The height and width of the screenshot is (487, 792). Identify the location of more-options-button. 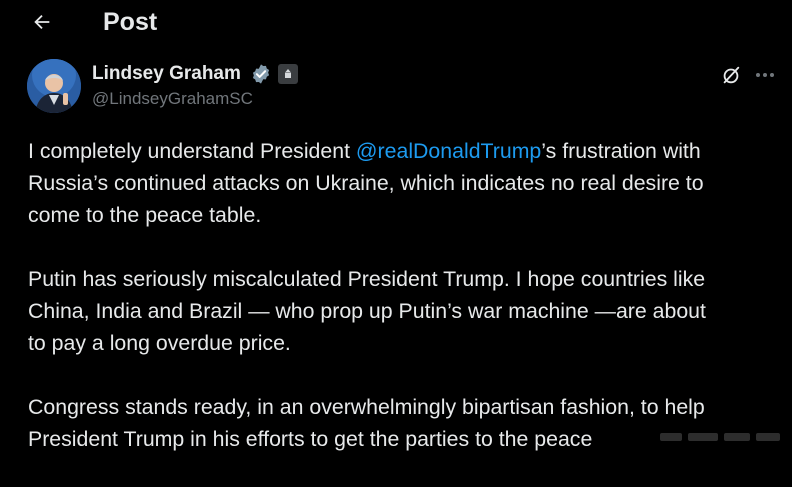
(765, 75).